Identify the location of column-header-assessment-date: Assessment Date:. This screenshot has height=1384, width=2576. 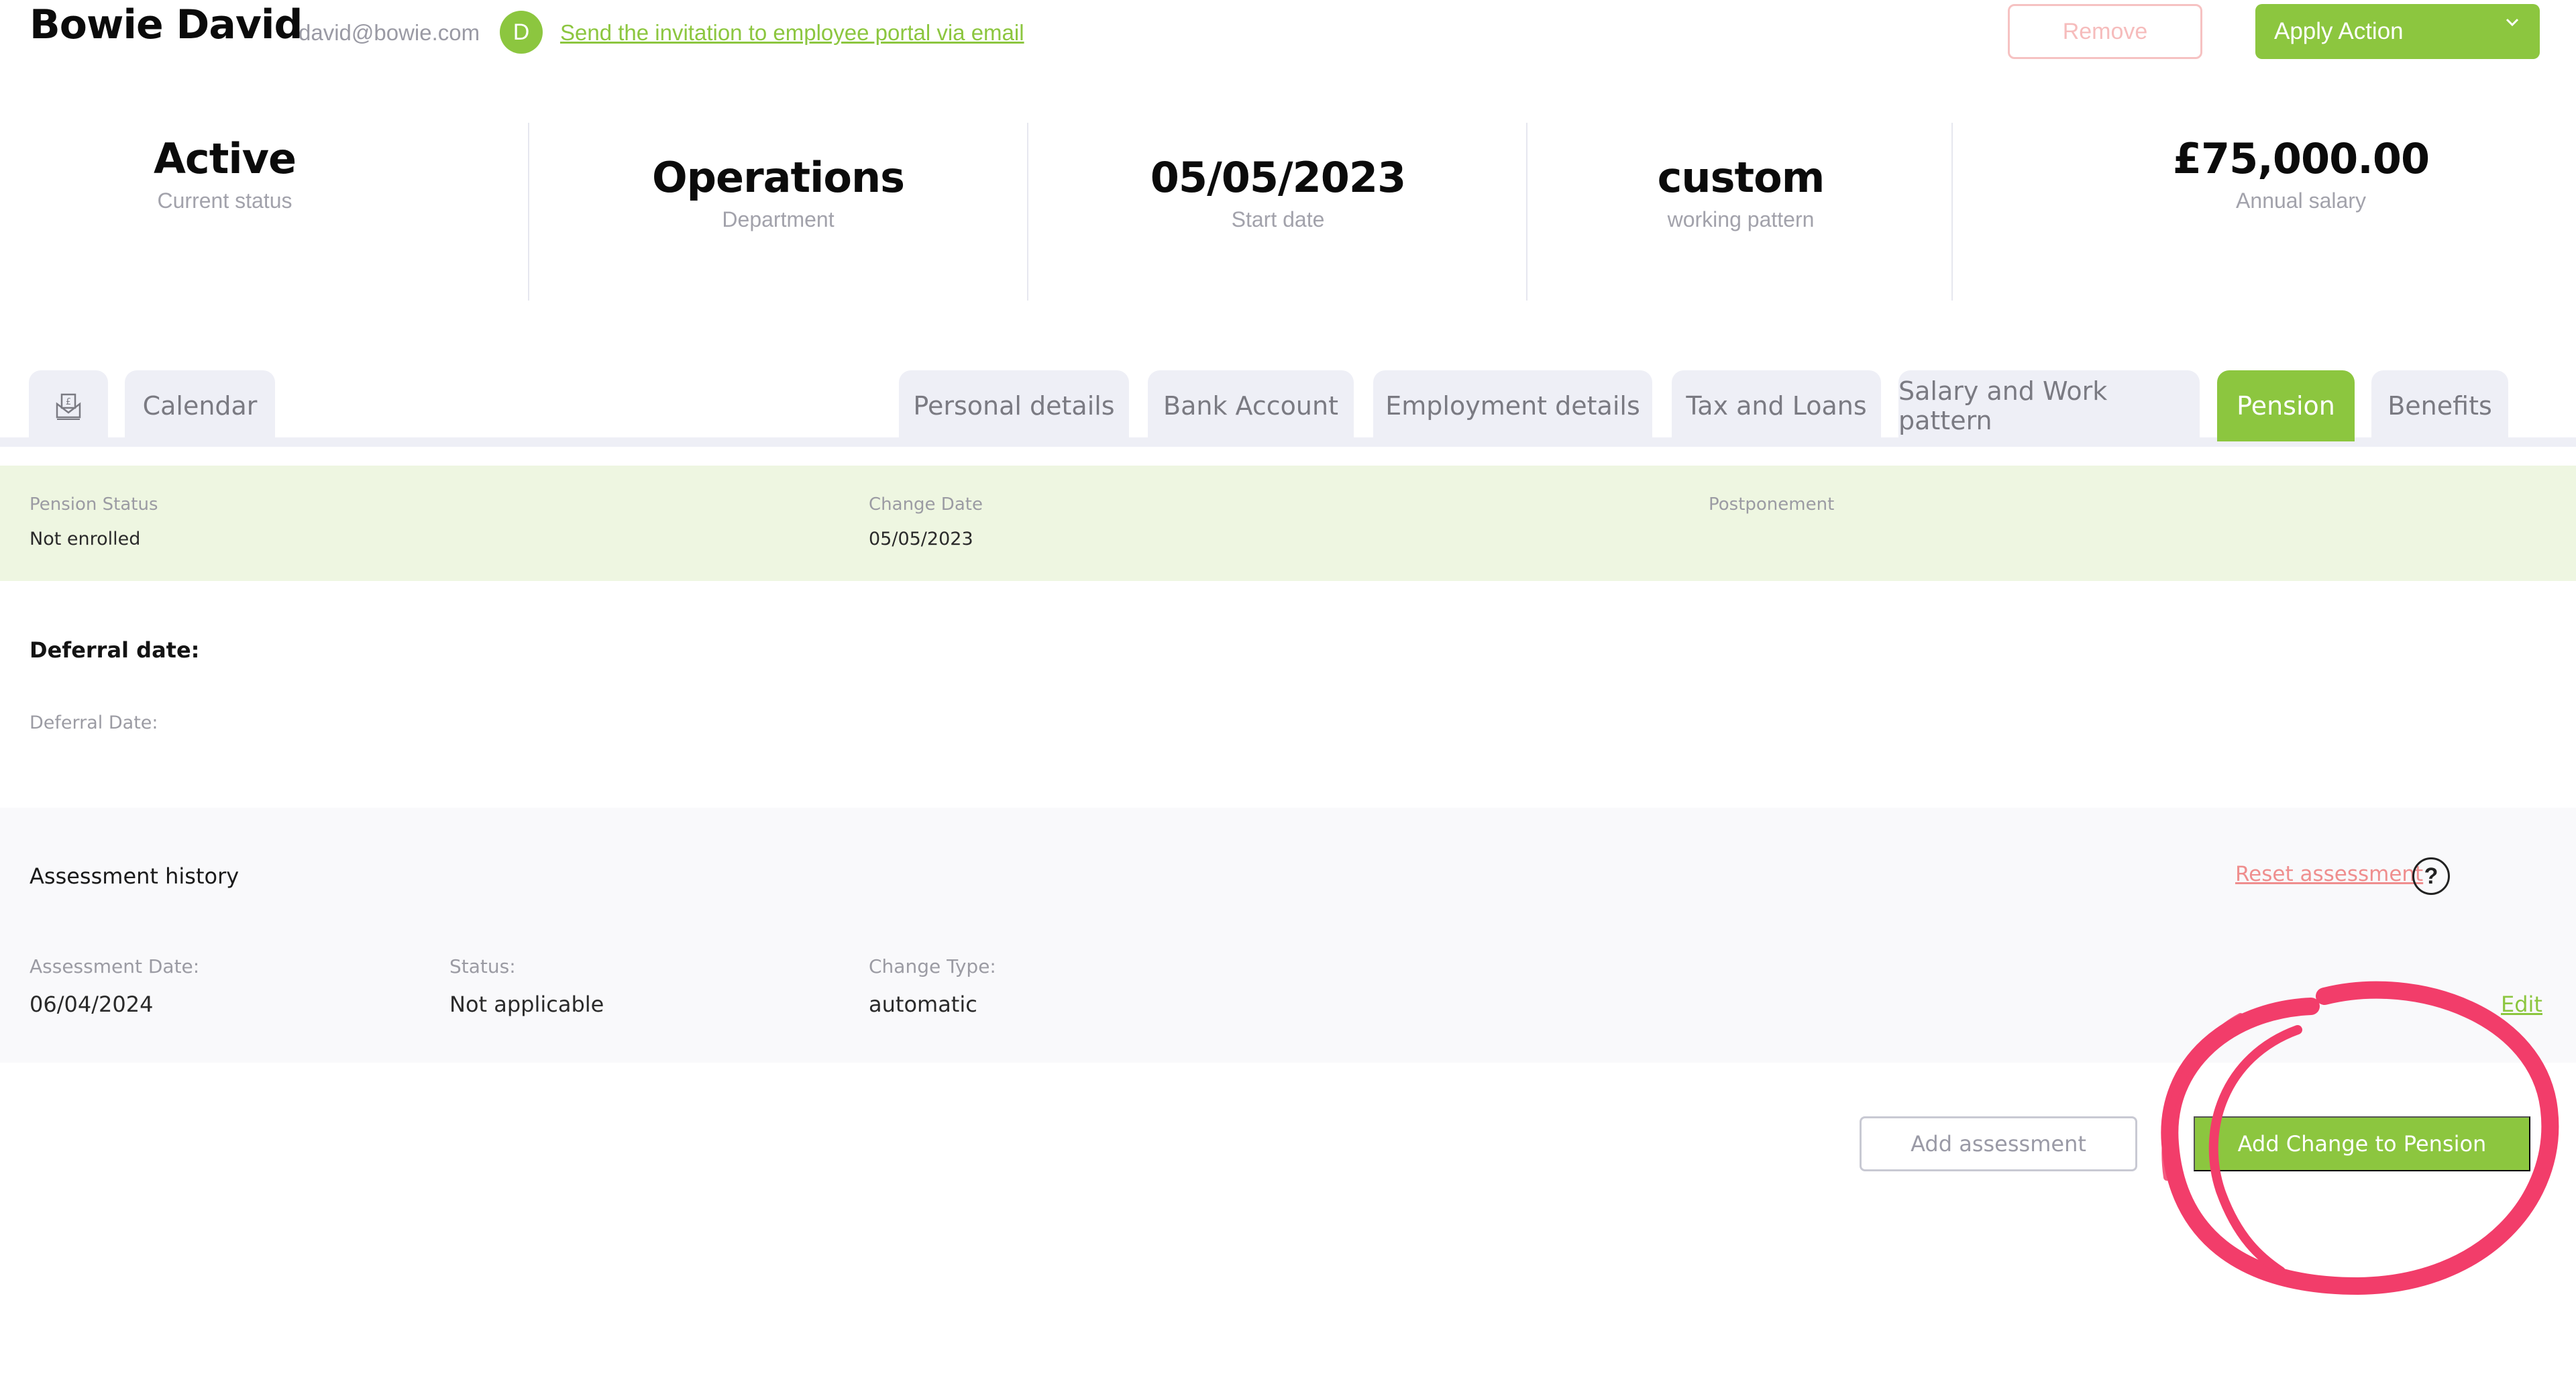
(115, 966).